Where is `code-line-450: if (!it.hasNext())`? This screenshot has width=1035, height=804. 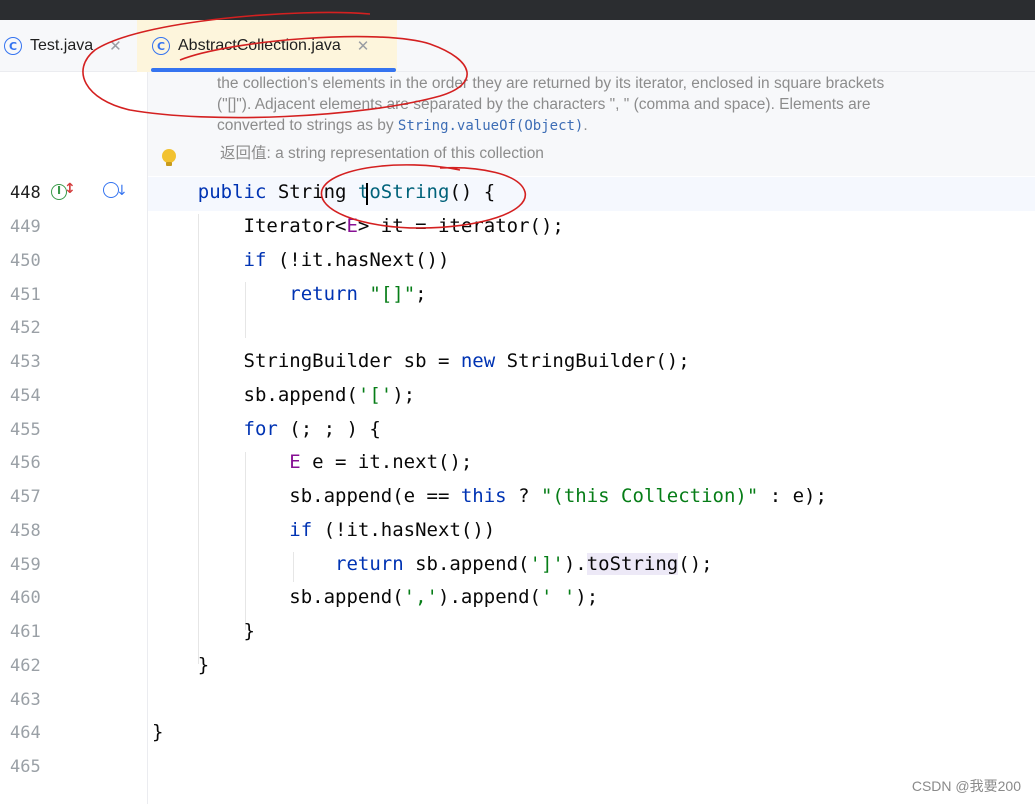
code-line-450: if (!it.hasNext()) is located at coordinates (301, 260).